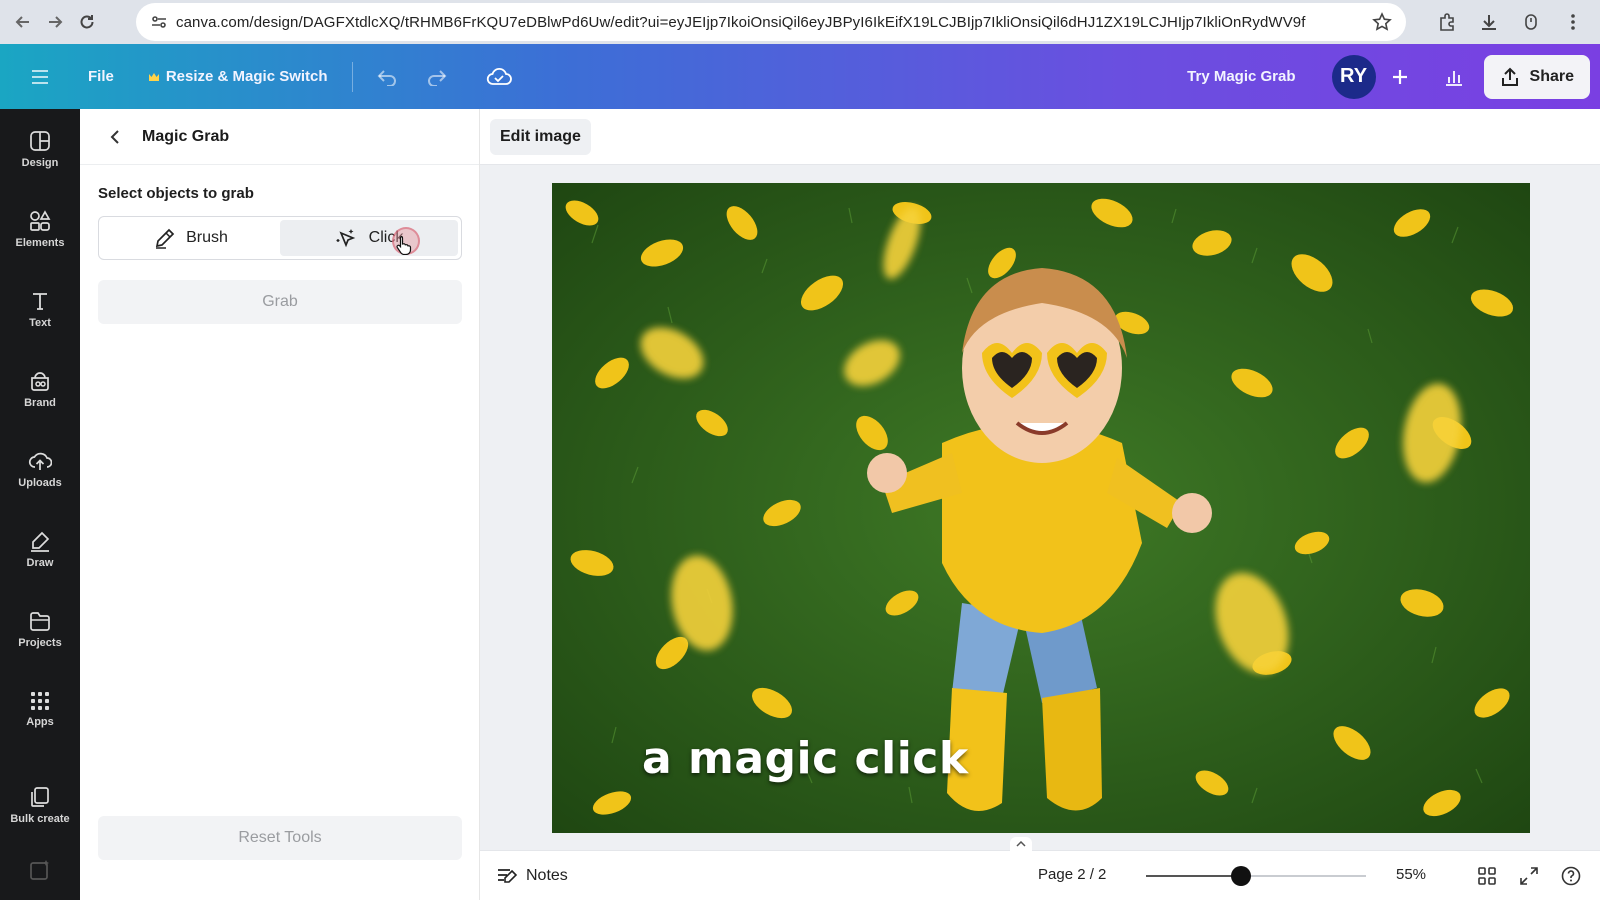  I want to click on page-indicator: Page 2 / 2, so click(1072, 874).